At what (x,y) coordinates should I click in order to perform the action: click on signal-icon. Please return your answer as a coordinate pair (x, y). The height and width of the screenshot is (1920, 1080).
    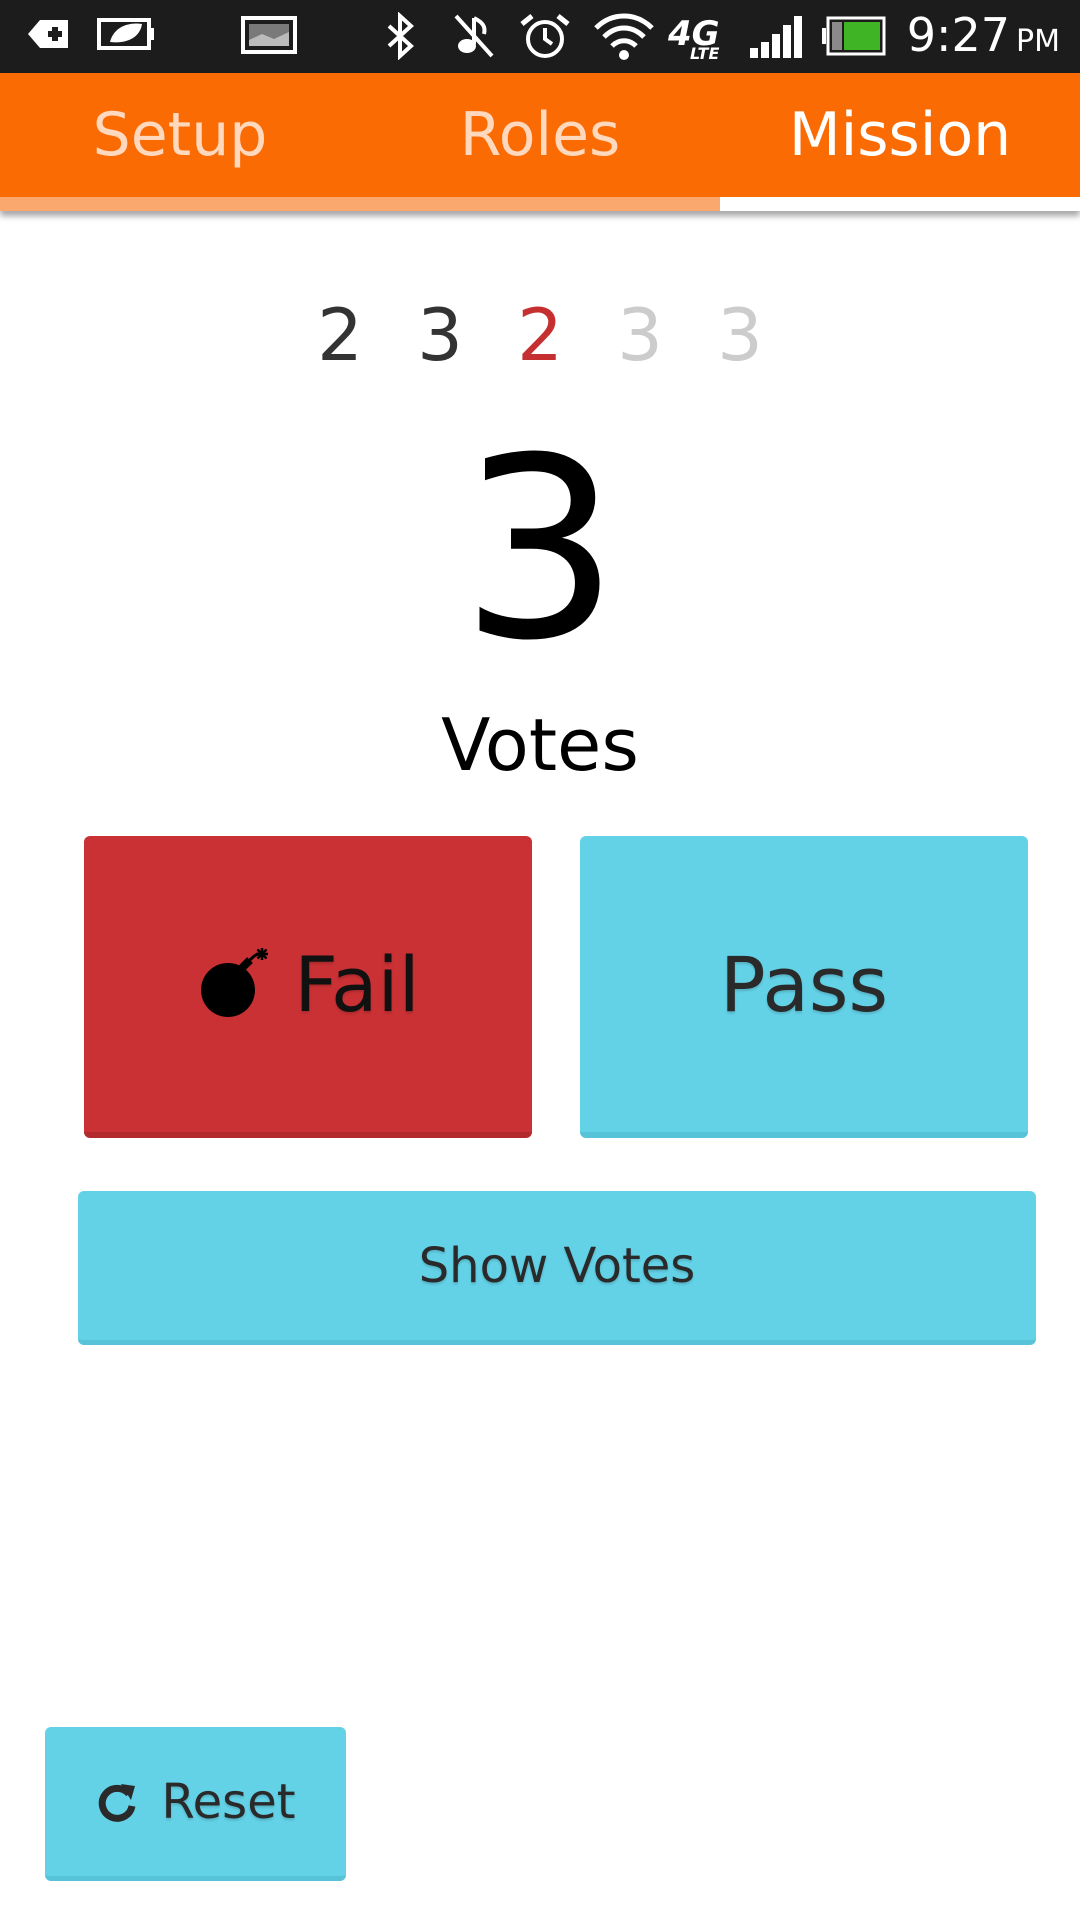
    Looking at the image, I should click on (776, 36).